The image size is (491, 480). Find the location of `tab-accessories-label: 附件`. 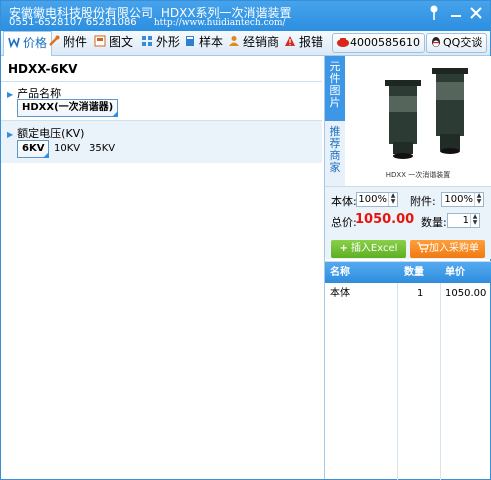

tab-accessories-label: 附件 is located at coordinates (75, 42).